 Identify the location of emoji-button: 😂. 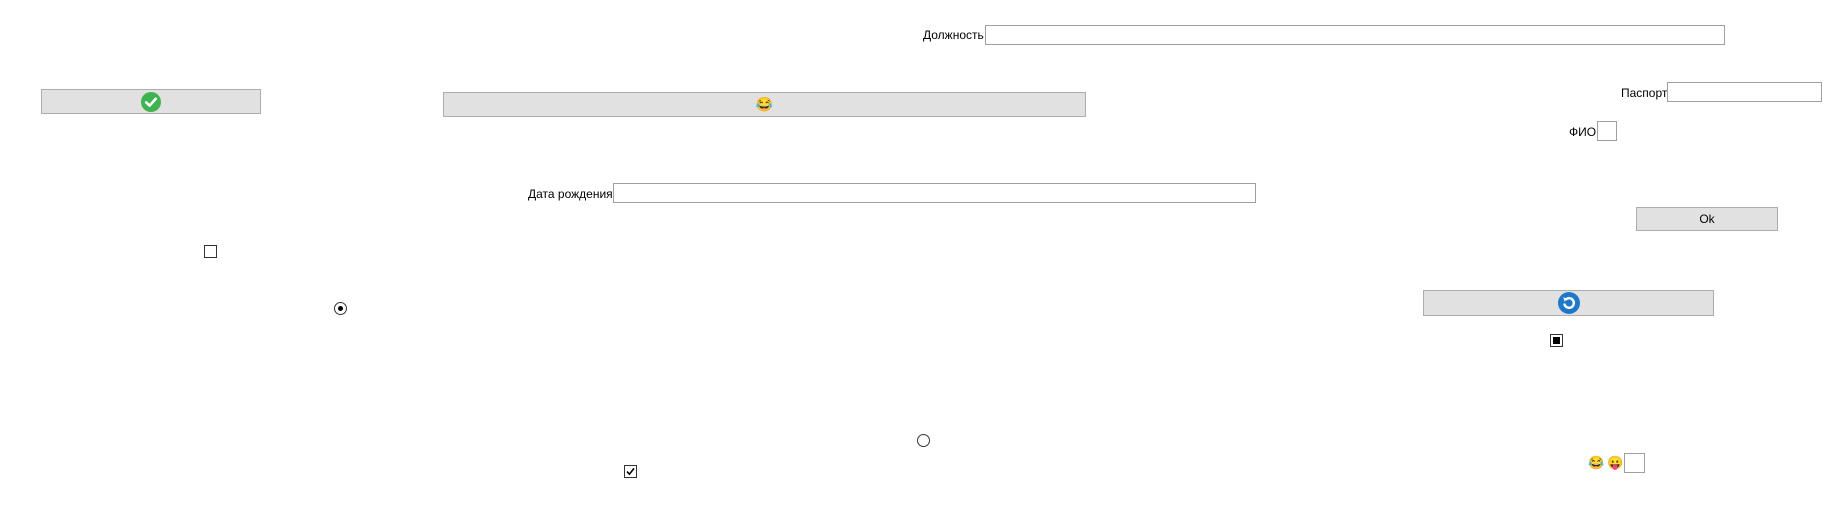
(764, 104).